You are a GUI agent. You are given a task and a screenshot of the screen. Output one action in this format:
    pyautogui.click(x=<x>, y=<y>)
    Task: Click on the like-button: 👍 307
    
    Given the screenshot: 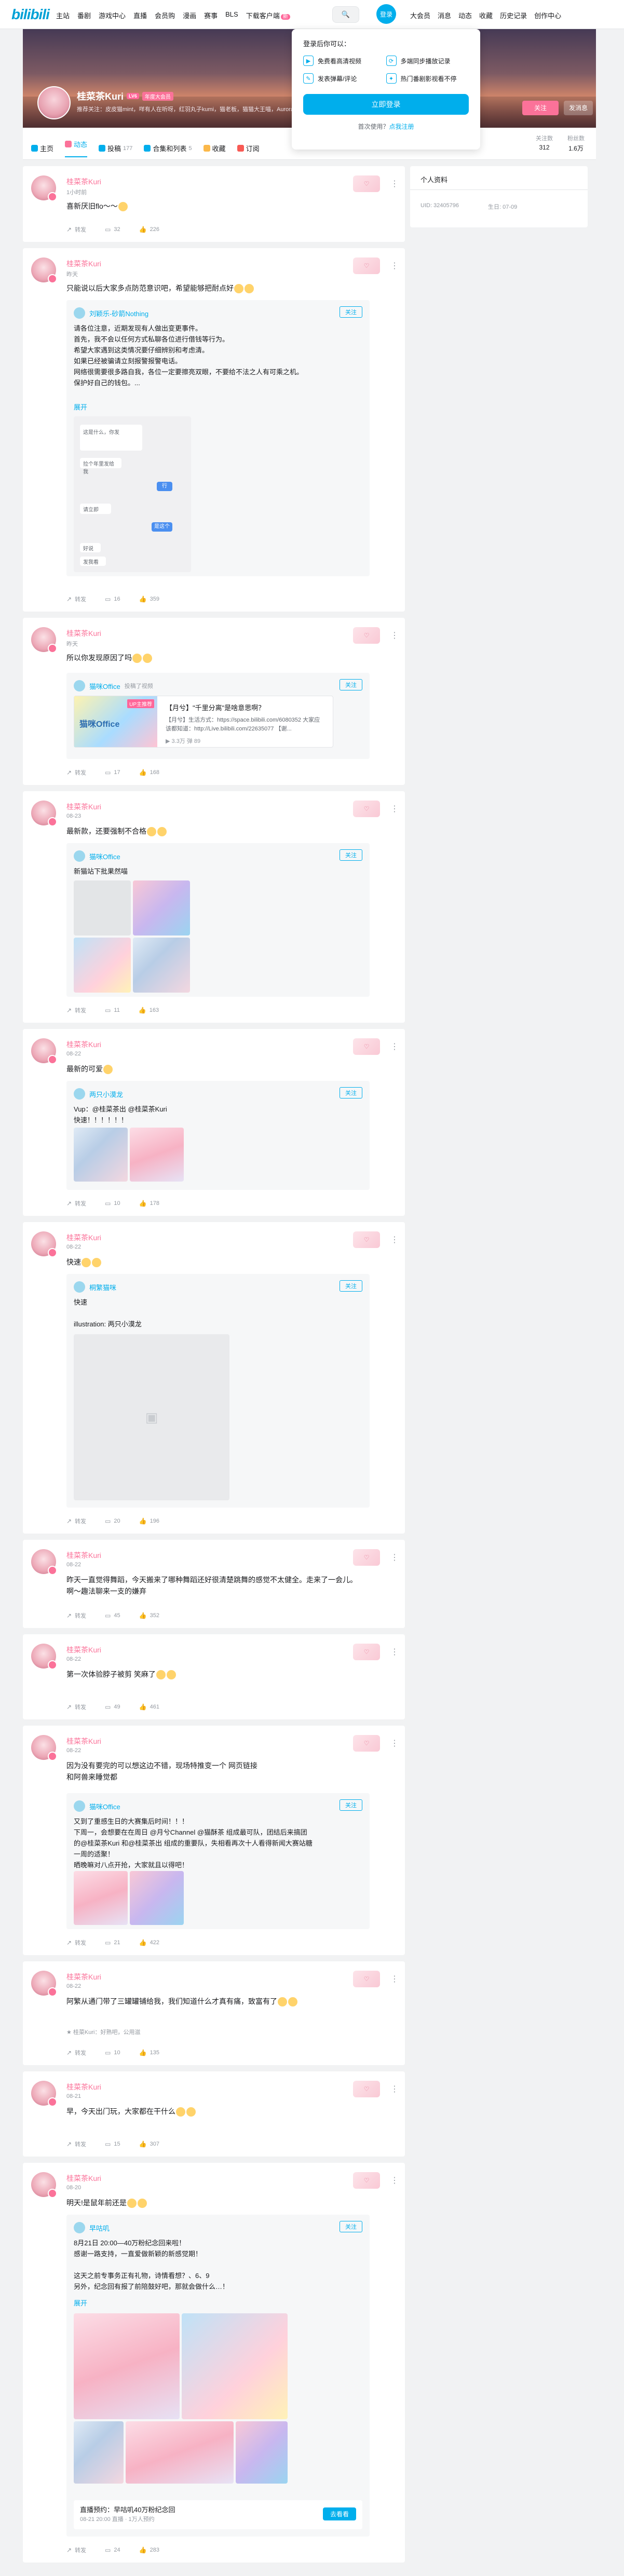 What is the action you would take?
    pyautogui.click(x=149, y=2144)
    